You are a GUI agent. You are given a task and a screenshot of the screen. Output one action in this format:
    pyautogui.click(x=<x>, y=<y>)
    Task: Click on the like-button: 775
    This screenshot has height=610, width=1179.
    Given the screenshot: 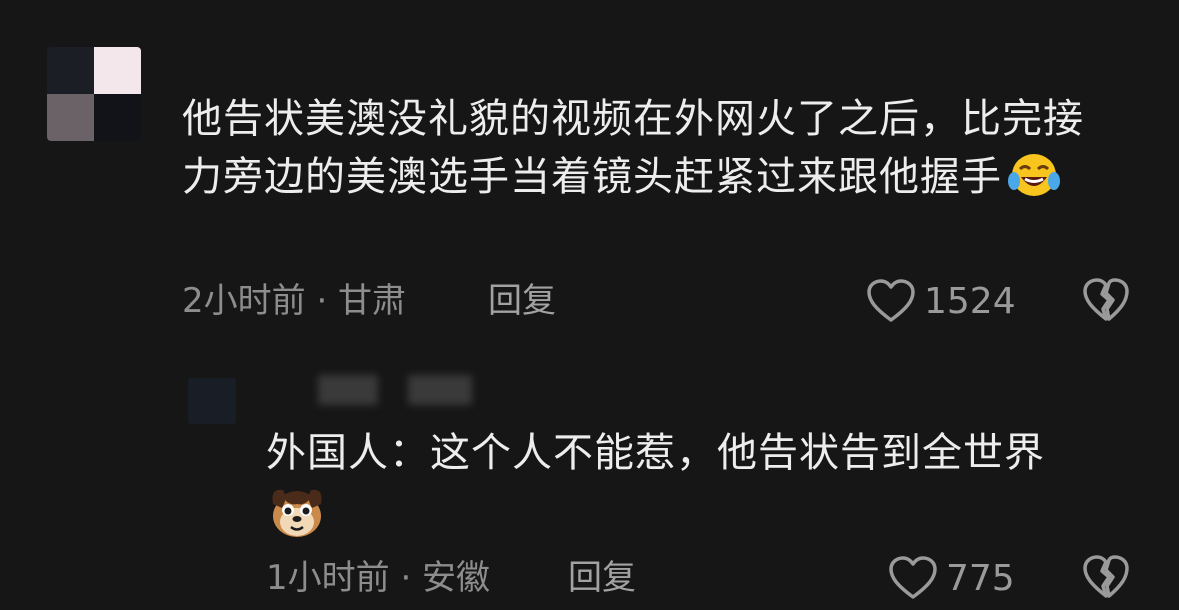 What is the action you would take?
    pyautogui.click(x=951, y=578)
    